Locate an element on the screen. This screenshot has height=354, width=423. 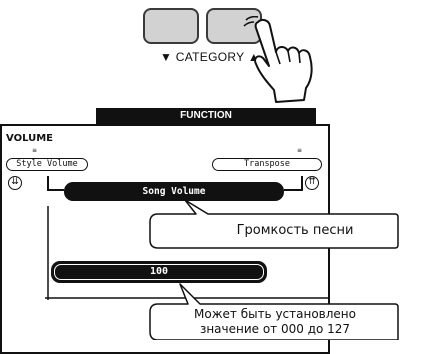
range-callout-line2: значение от 000 до 127 is located at coordinates (275, 329).